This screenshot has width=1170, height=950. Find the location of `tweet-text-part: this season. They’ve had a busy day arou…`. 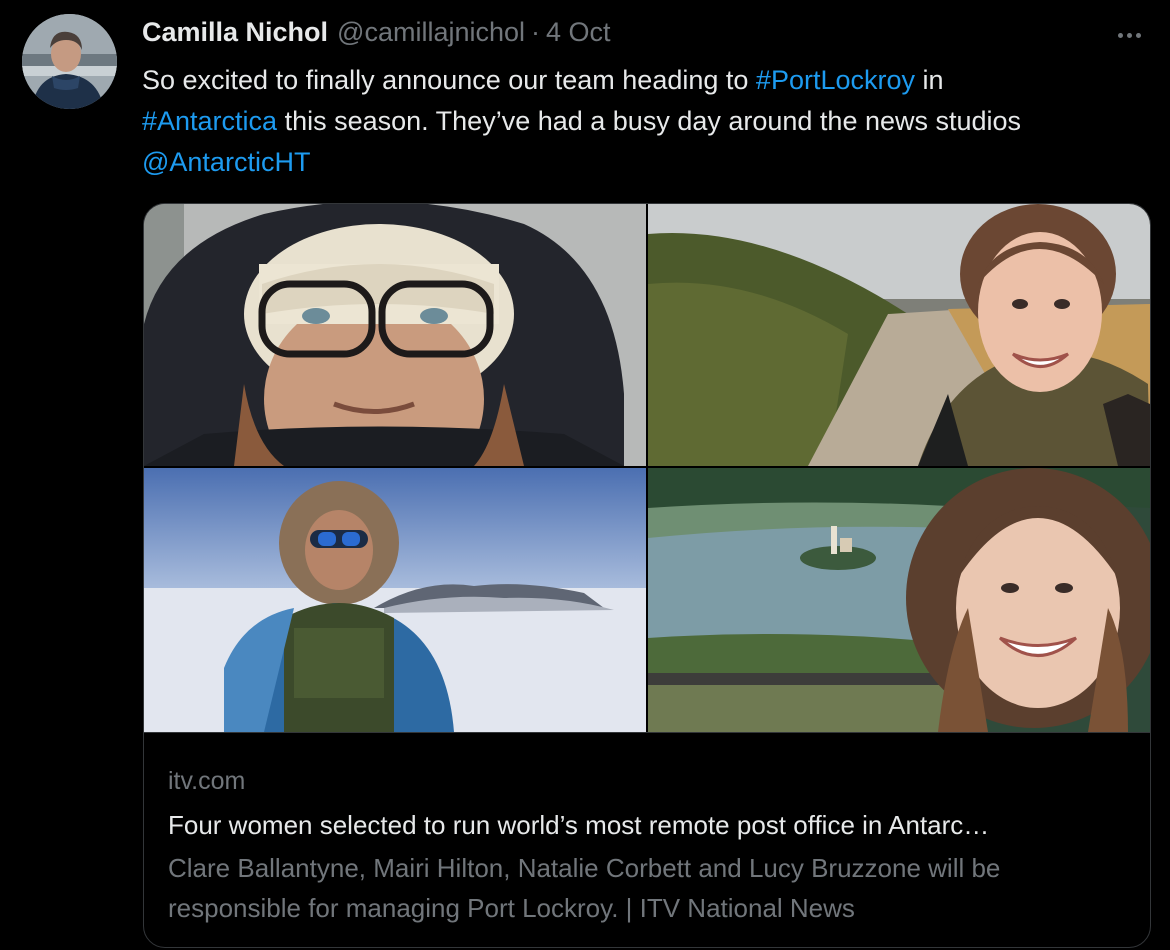

tweet-text-part: this season. They’ve had a busy day arou… is located at coordinates (649, 121).